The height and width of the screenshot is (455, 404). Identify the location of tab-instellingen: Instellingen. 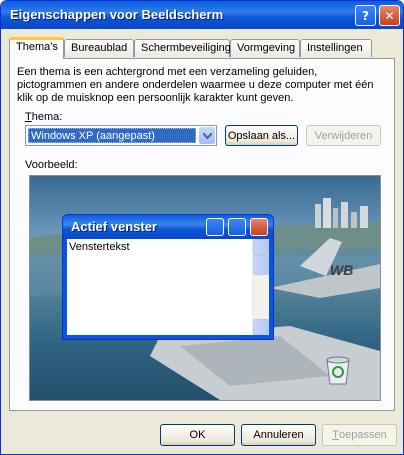
(336, 48).